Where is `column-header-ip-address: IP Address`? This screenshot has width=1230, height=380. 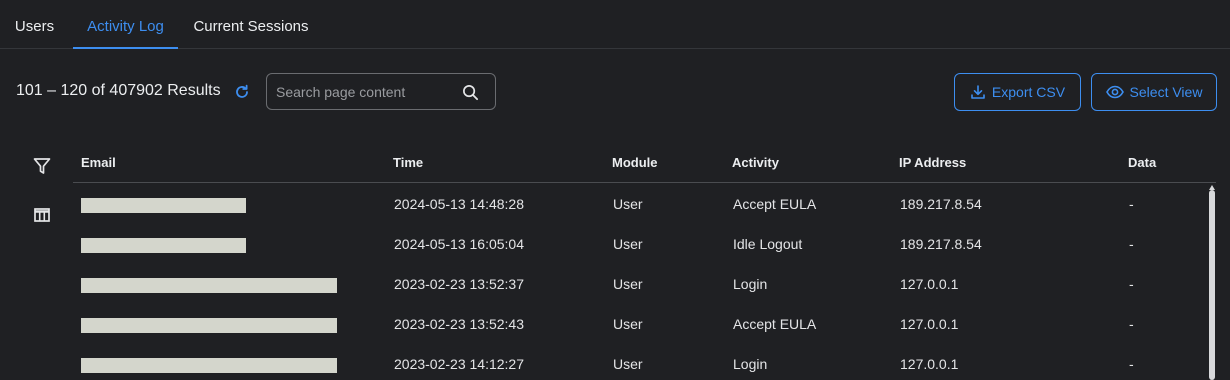 column-header-ip-address: IP Address is located at coordinates (932, 162).